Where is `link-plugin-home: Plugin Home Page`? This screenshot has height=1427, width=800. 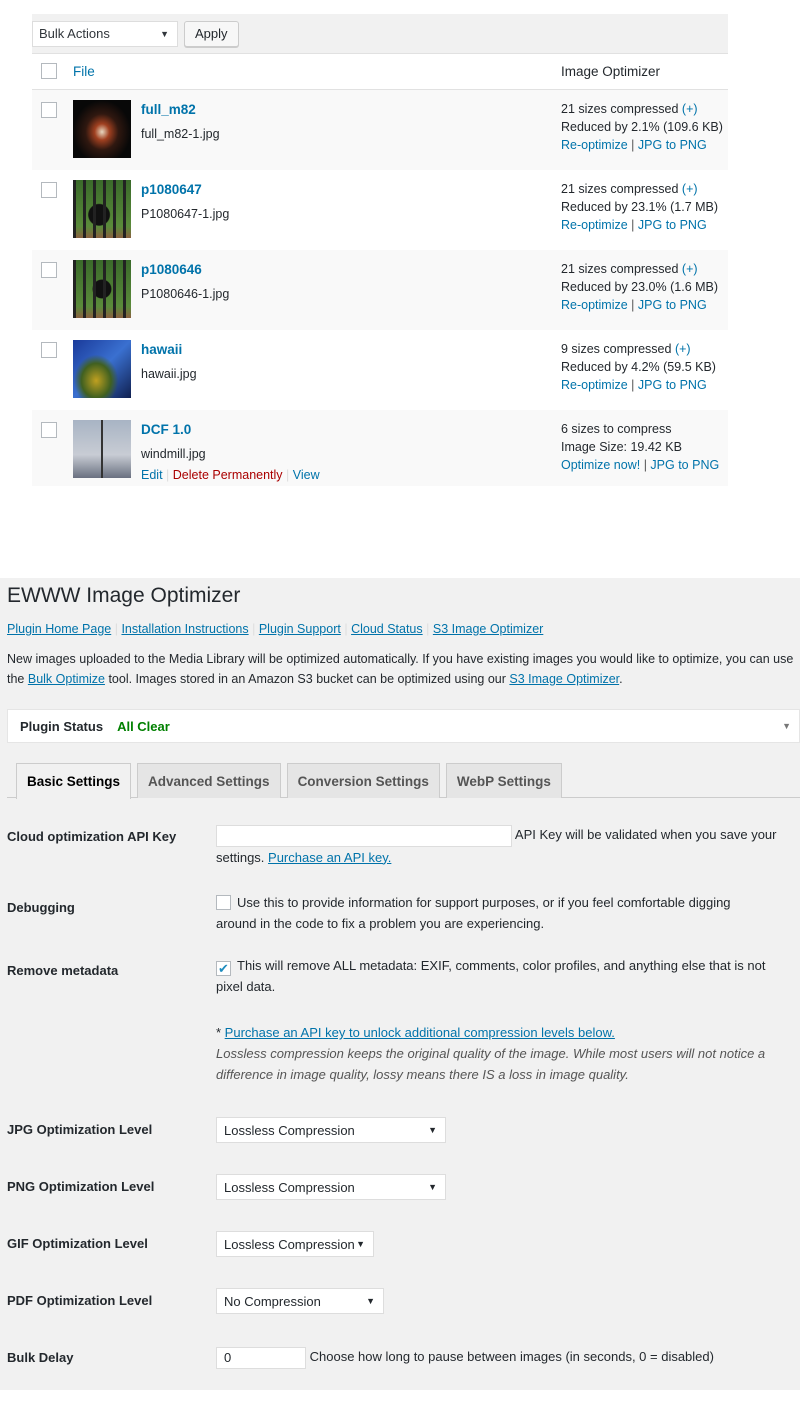 link-plugin-home: Plugin Home Page is located at coordinates (59, 629).